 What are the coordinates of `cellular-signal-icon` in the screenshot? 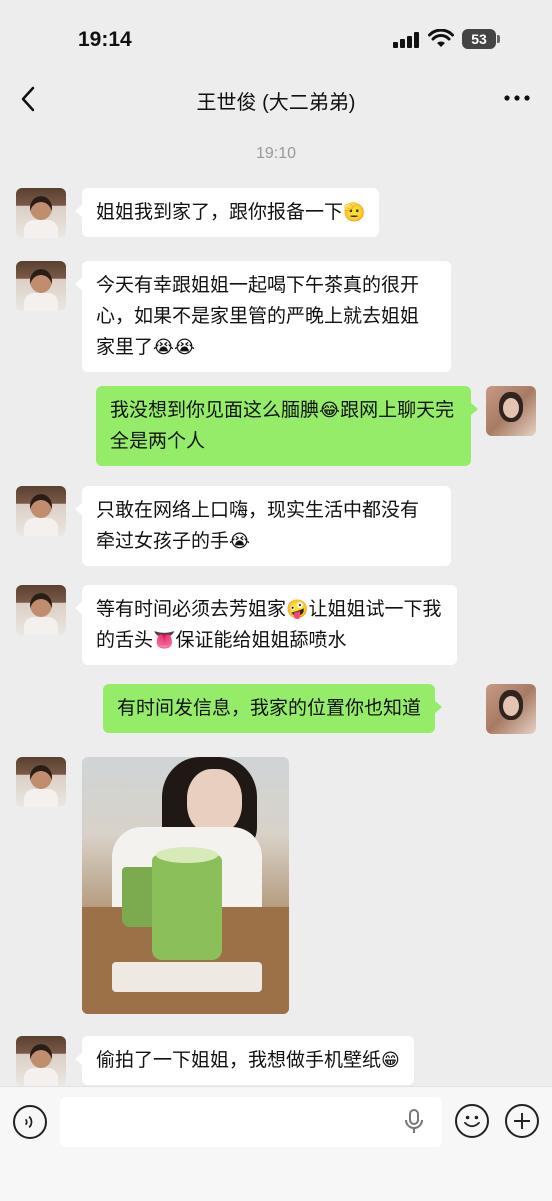 It's located at (406, 40).